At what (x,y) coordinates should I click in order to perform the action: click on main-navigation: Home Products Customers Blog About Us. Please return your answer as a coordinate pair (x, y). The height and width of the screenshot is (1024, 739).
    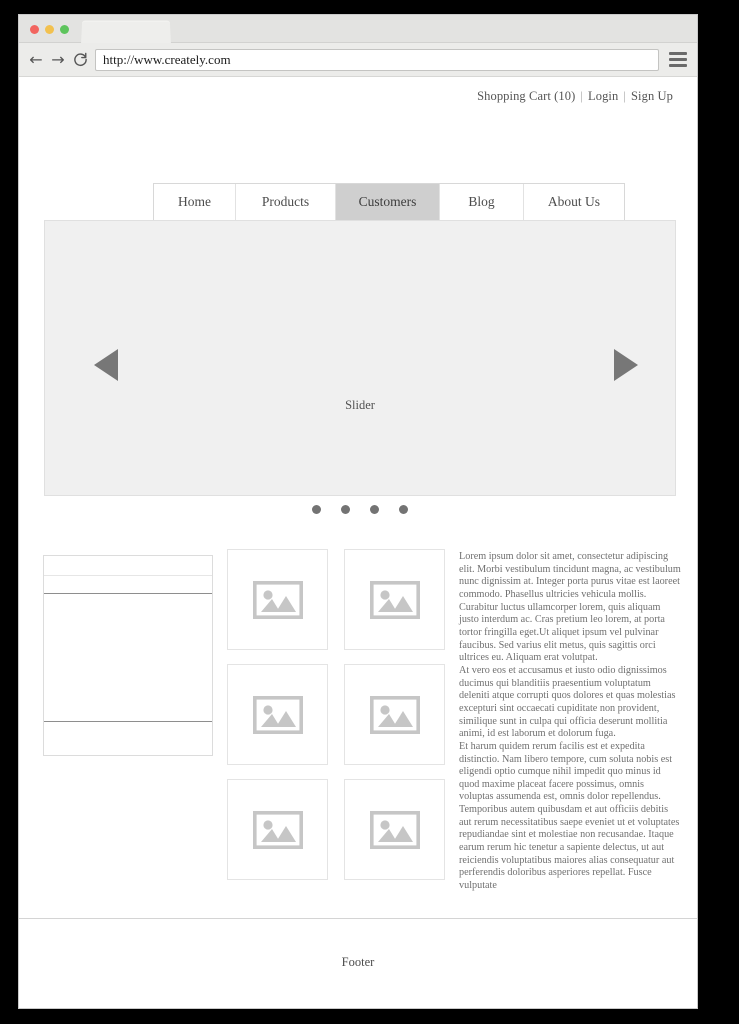
    Looking at the image, I should click on (389, 202).